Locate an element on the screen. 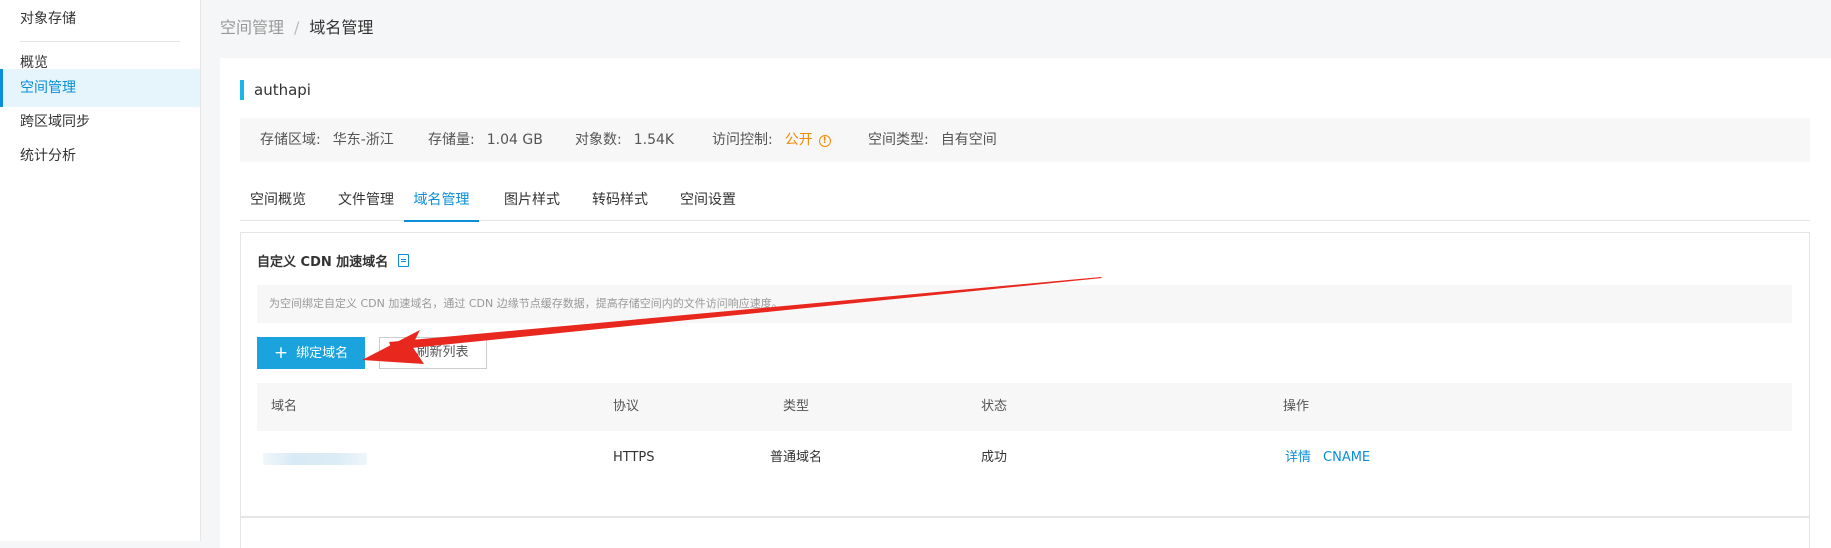 The height and width of the screenshot is (548, 1831). info-storage-value: 1.04 GB is located at coordinates (514, 140).